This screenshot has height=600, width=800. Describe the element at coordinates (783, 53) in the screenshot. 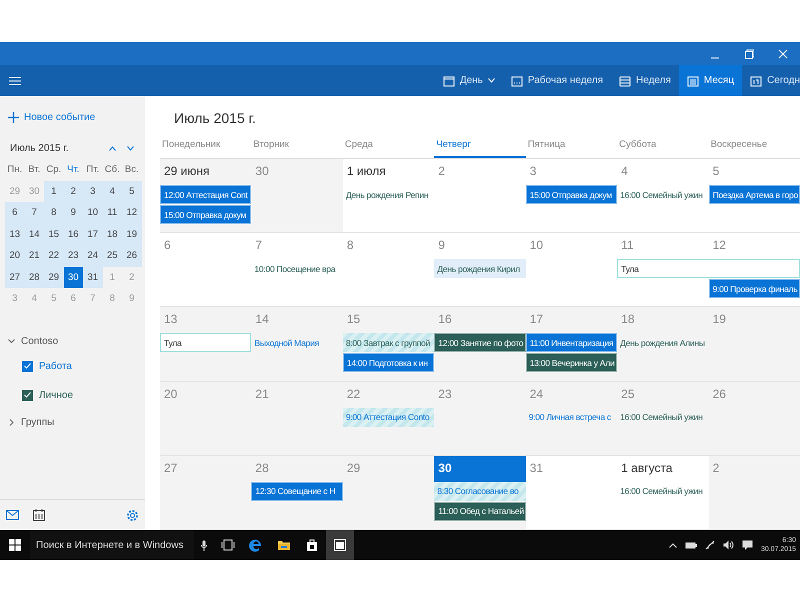

I see `close-icon` at that location.